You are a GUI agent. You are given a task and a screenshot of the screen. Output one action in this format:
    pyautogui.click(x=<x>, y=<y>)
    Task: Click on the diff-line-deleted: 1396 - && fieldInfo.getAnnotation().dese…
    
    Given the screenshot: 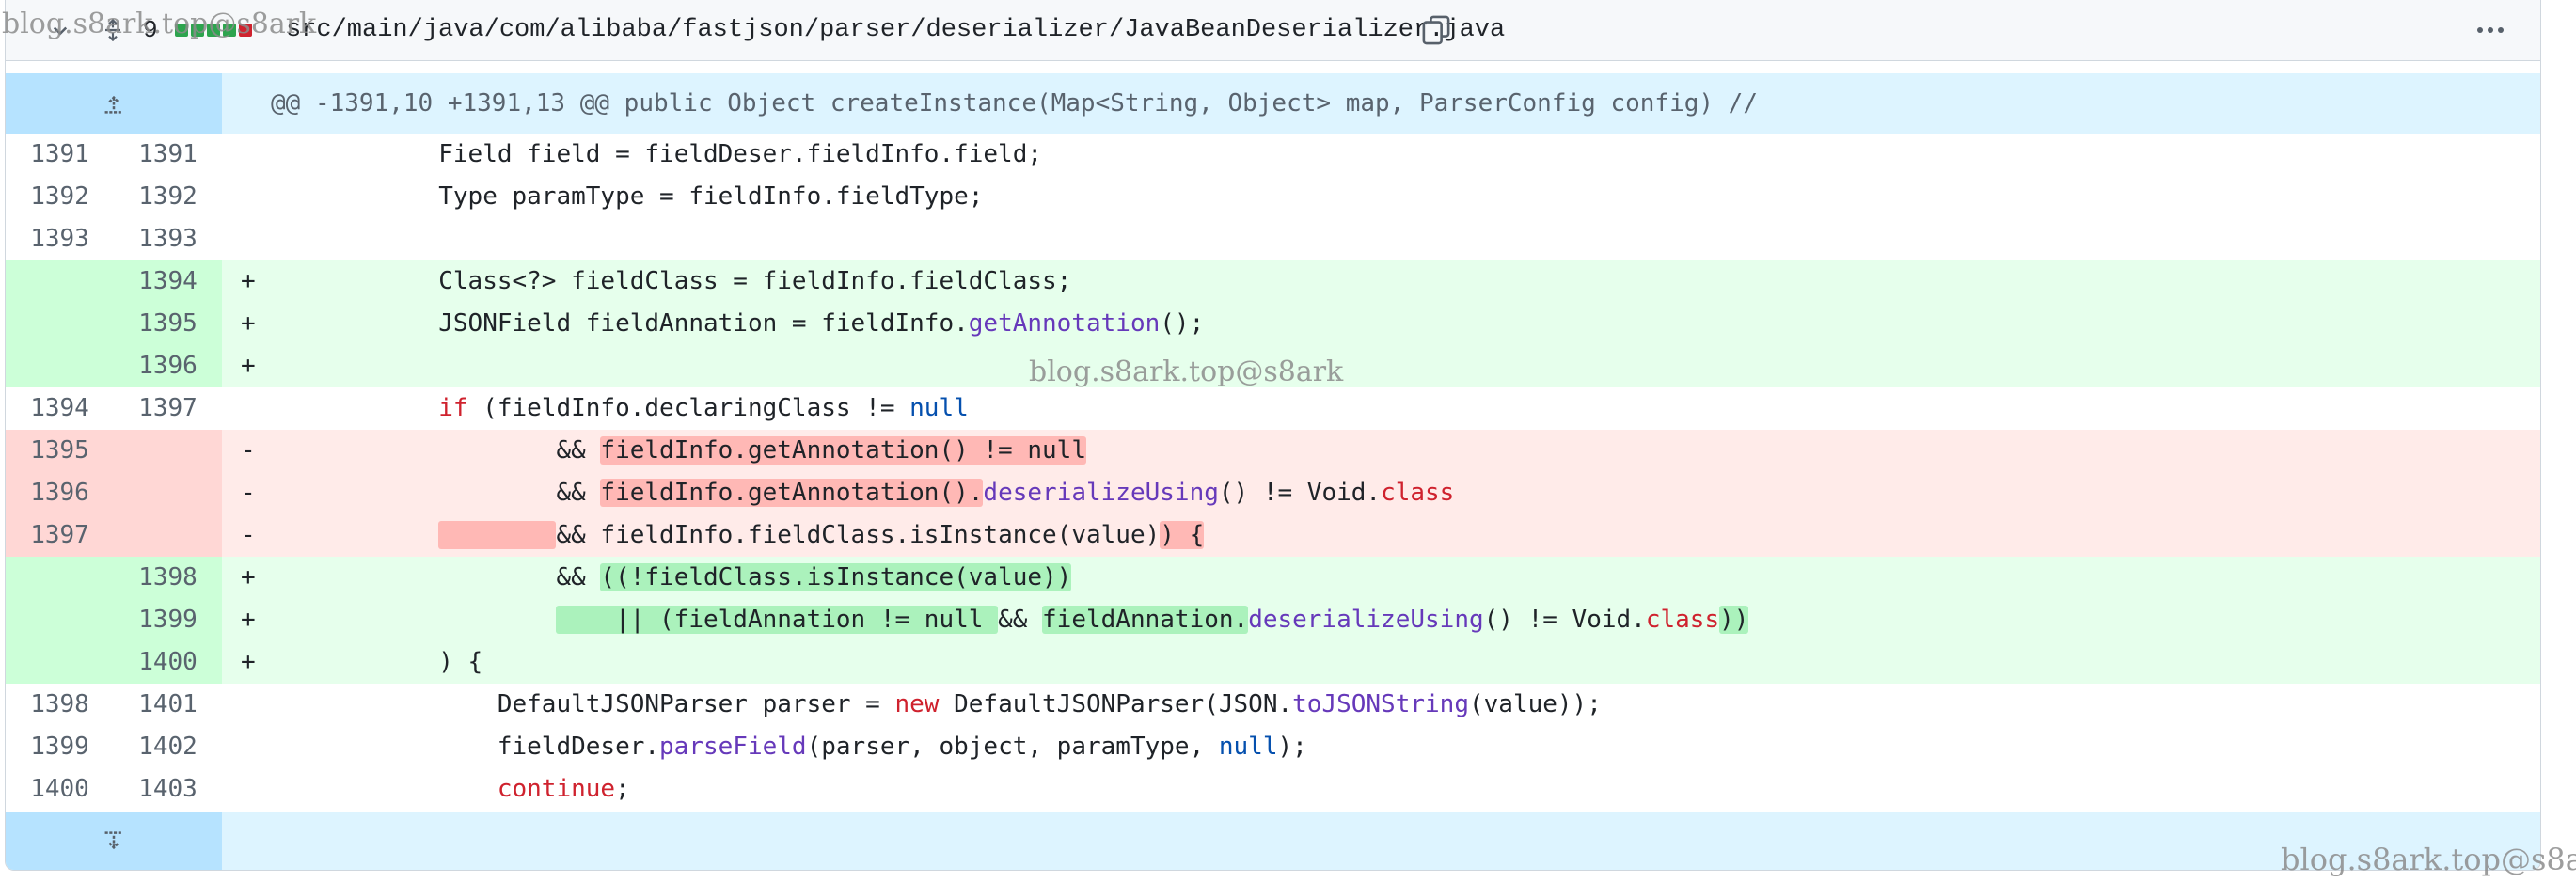 What is the action you would take?
    pyautogui.click(x=1273, y=493)
    